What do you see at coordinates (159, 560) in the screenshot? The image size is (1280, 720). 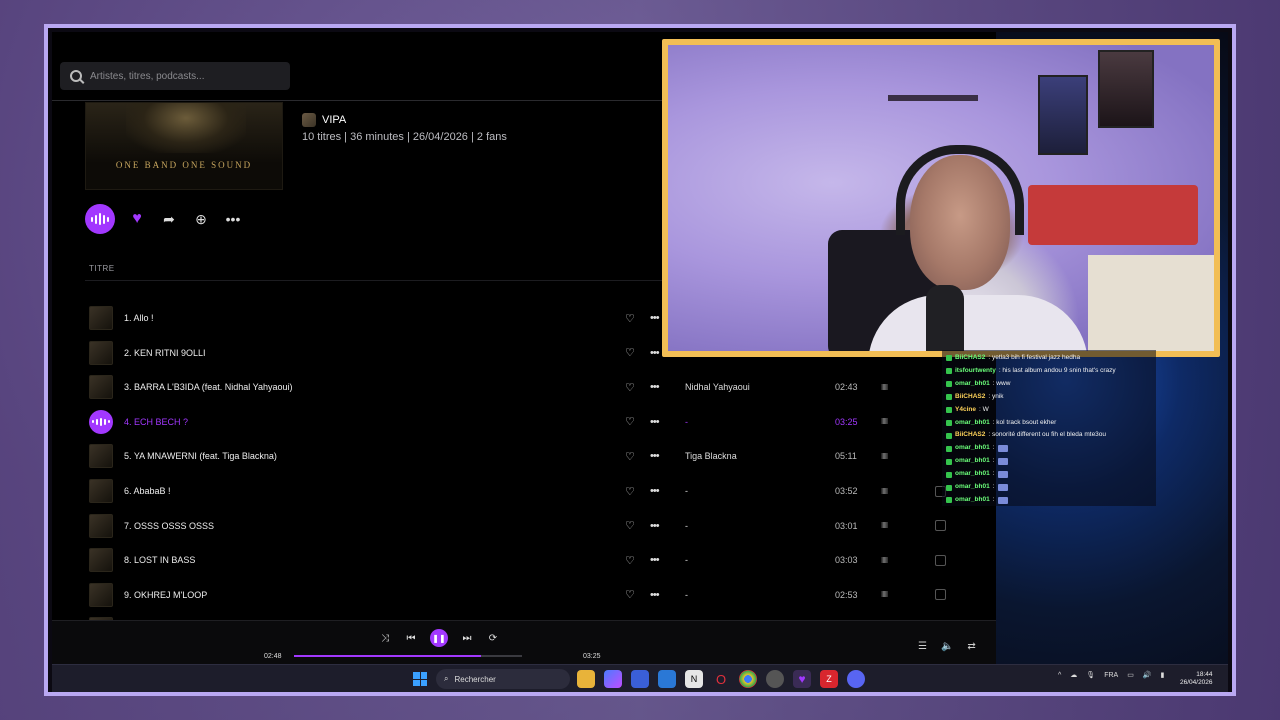 I see `track-title: 8. LOST IN BASS` at bounding box center [159, 560].